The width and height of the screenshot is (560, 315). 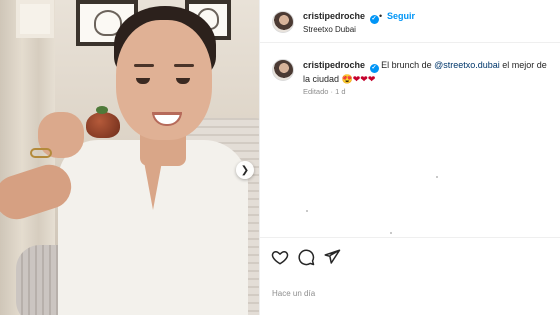 What do you see at coordinates (334, 65) in the screenshot?
I see `caption-username-text: cristipedroche` at bounding box center [334, 65].